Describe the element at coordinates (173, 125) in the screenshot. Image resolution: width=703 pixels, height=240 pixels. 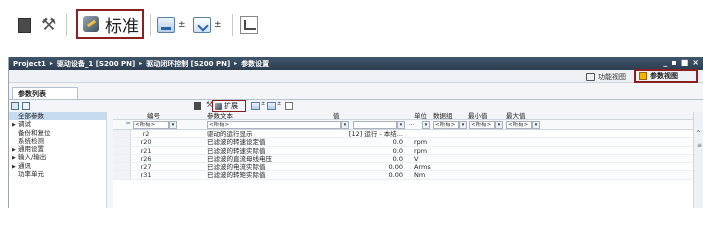
I see `filter-number-dropdown: ▾` at that location.